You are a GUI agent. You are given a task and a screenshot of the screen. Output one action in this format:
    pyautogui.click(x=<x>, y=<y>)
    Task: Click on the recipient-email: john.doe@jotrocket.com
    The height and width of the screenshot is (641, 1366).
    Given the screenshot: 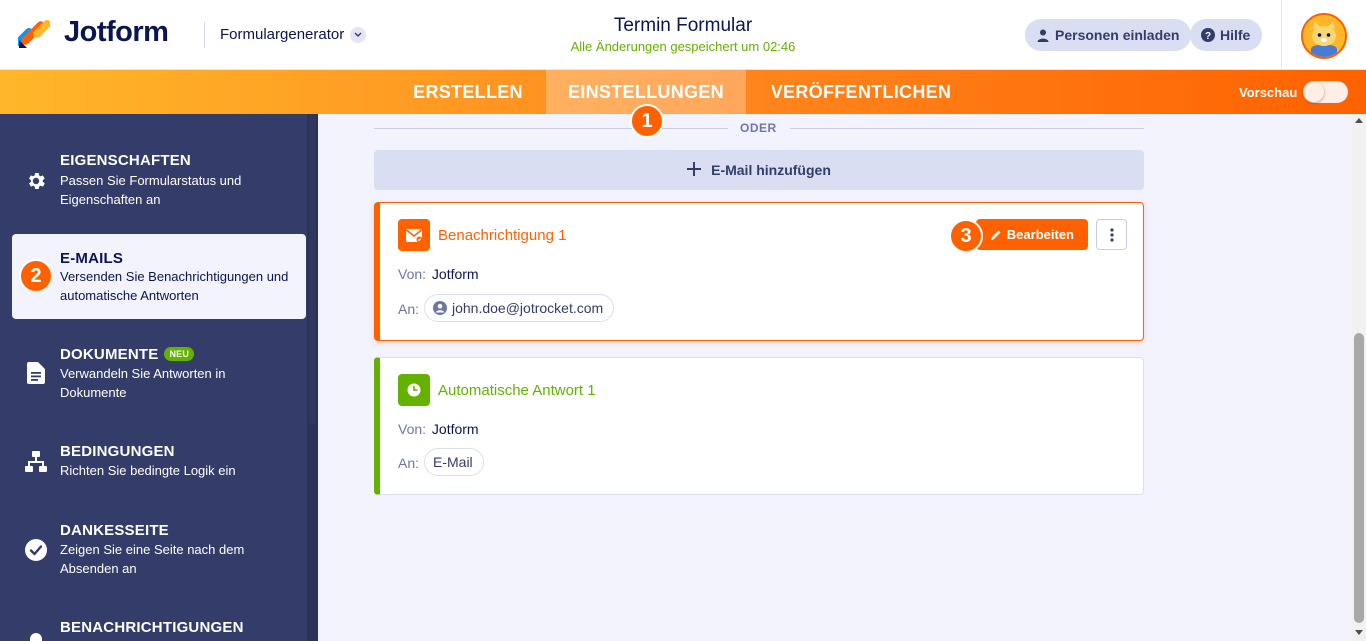 What is the action you would take?
    pyautogui.click(x=528, y=308)
    